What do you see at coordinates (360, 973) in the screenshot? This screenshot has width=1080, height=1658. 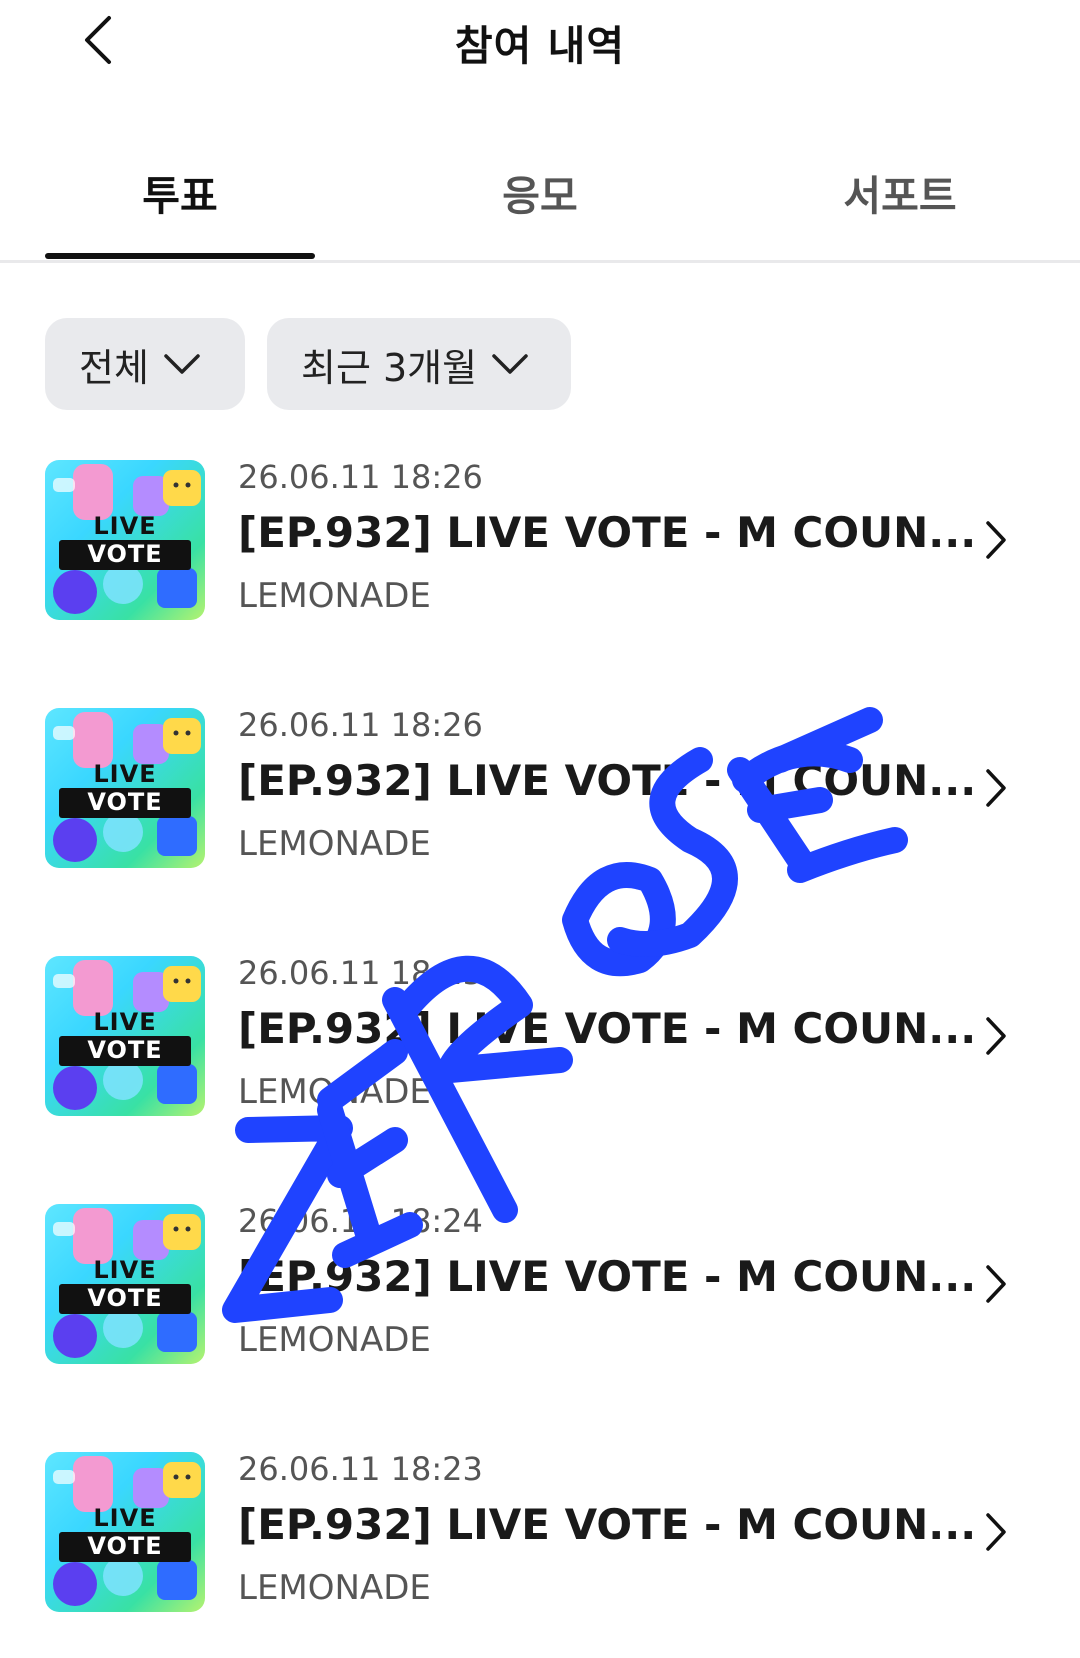 I see `vote-date: 26.06.11 18:25` at bounding box center [360, 973].